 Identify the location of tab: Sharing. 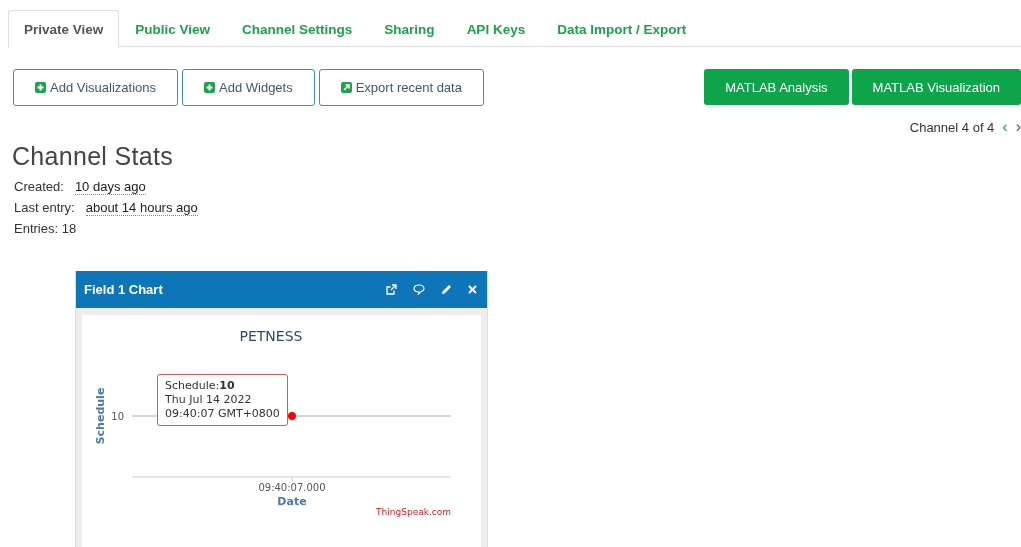
(409, 28).